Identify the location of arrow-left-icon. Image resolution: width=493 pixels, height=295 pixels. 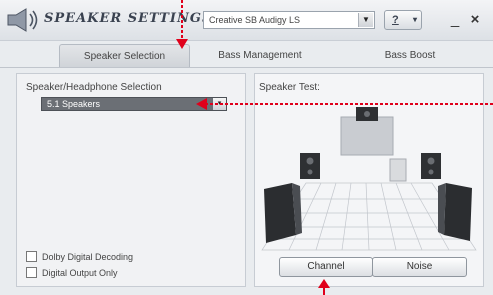
(201, 104).